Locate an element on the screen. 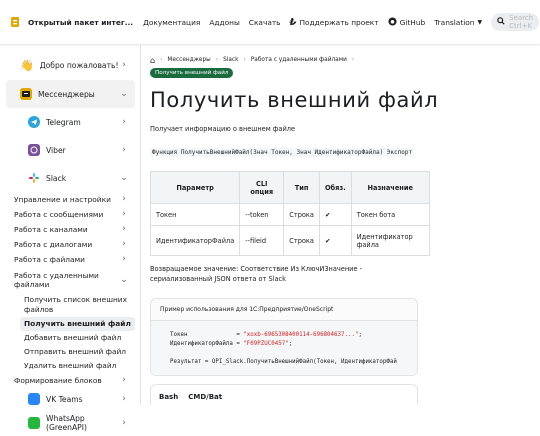 This screenshot has height=436, width=540. sidebar-item-vkteams: VK Teams › is located at coordinates (74, 399).